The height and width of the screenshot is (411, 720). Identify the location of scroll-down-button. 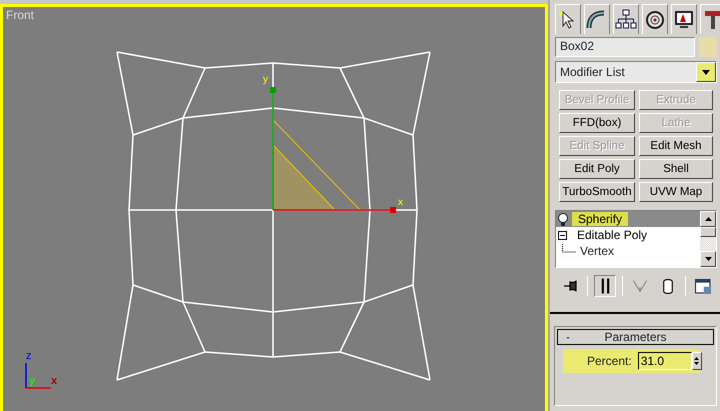
(708, 259).